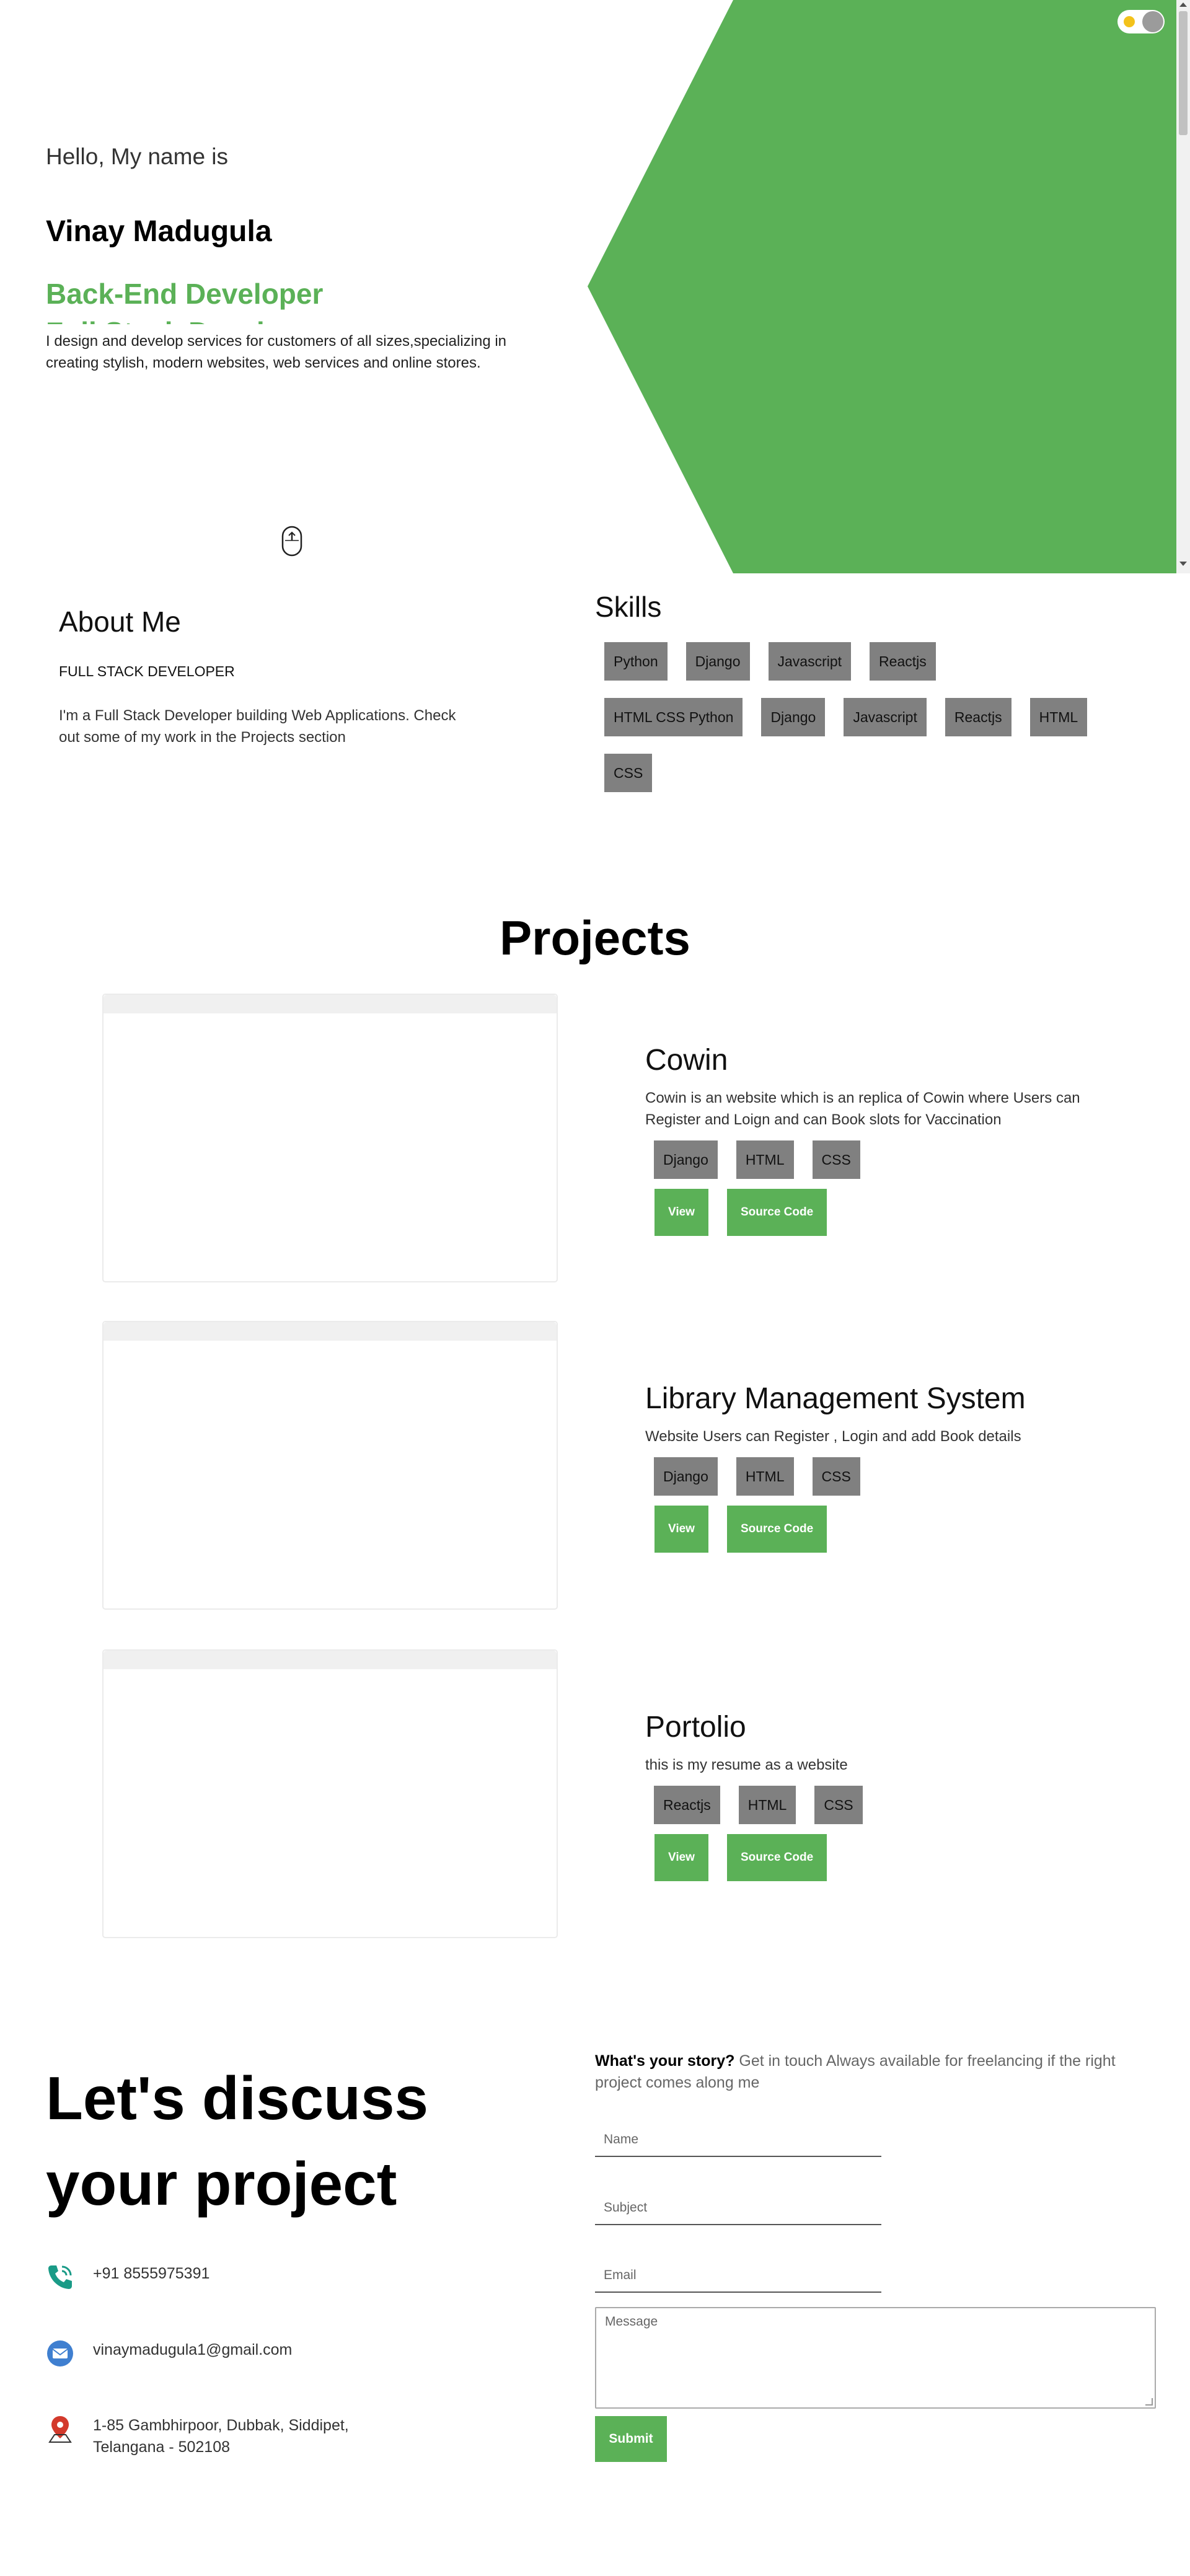  What do you see at coordinates (185, 294) in the screenshot?
I see `hero-role: Back-End Developer` at bounding box center [185, 294].